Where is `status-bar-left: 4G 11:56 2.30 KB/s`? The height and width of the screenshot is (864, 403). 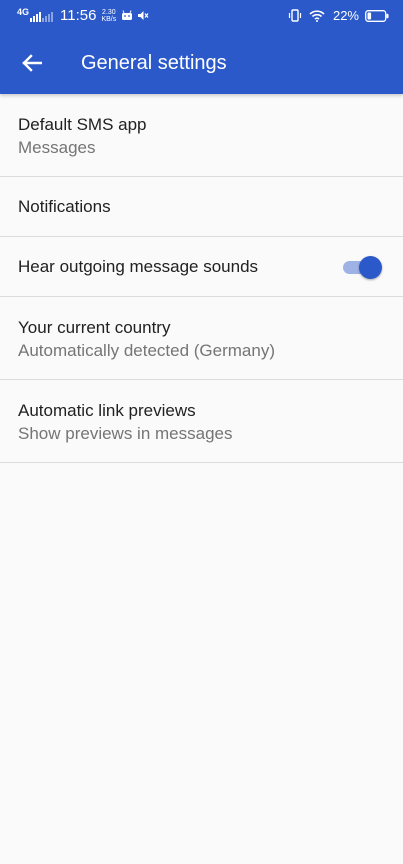 status-bar-left: 4G 11:56 2.30 KB/s is located at coordinates (85, 15).